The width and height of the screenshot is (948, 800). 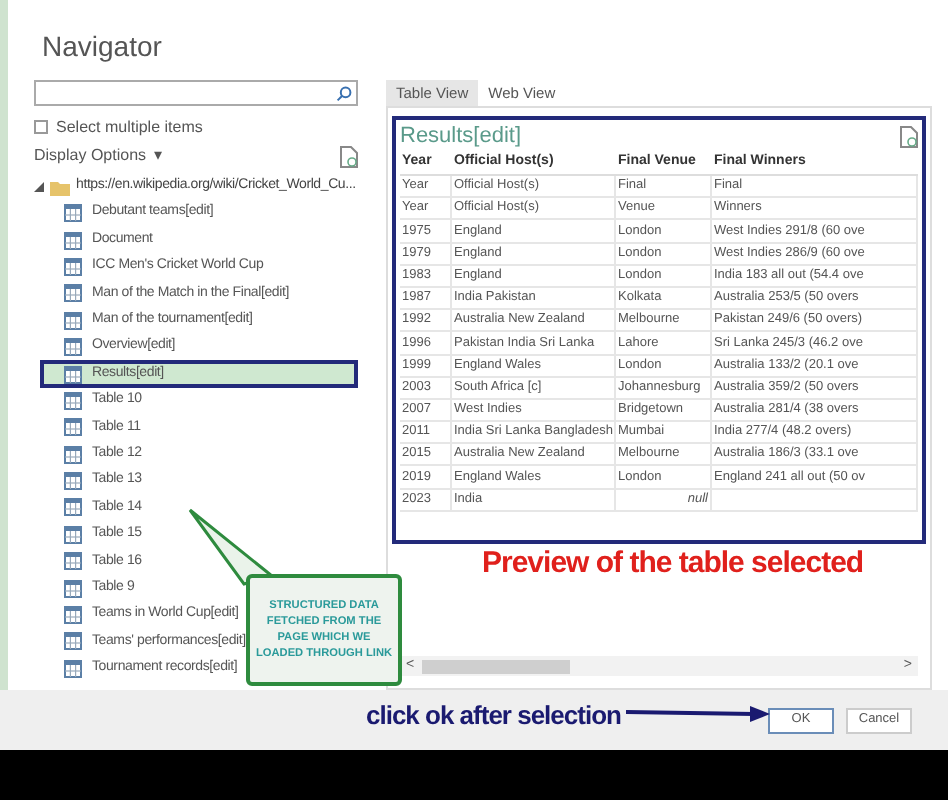 I want to click on window-title: Navigator, so click(x=102, y=46).